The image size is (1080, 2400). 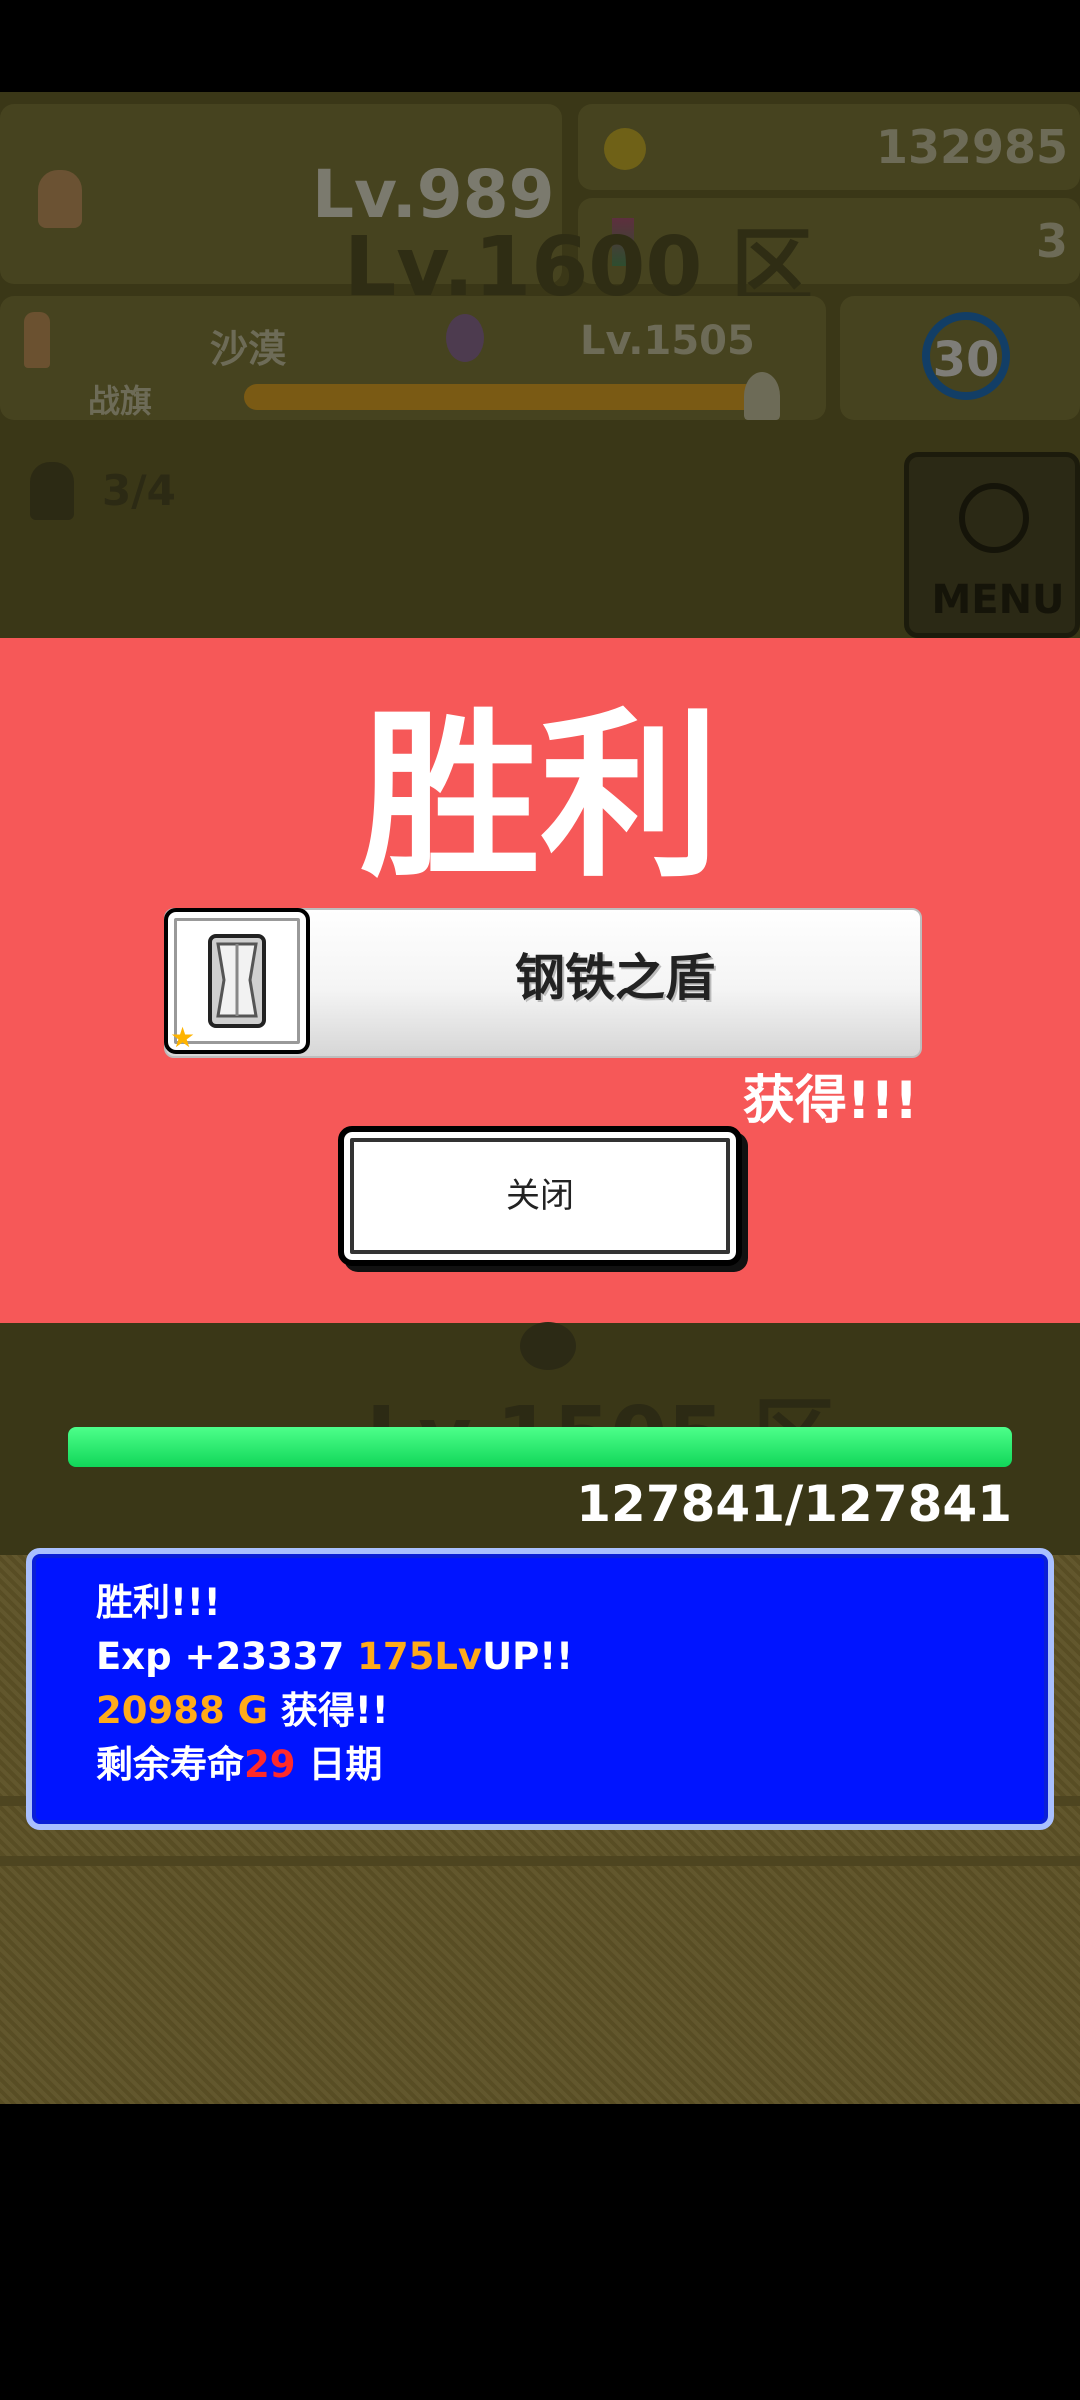 What do you see at coordinates (52, 491) in the screenshot?
I see `party-icon` at bounding box center [52, 491].